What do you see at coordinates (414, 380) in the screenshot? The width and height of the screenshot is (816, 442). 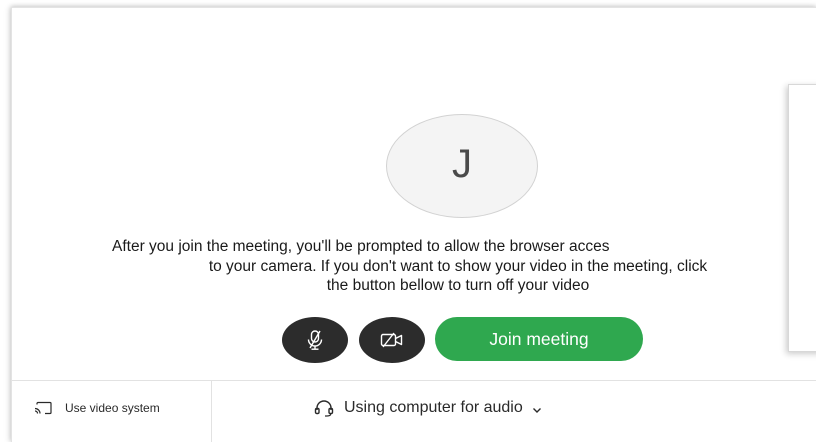 I see `footer-divider` at bounding box center [414, 380].